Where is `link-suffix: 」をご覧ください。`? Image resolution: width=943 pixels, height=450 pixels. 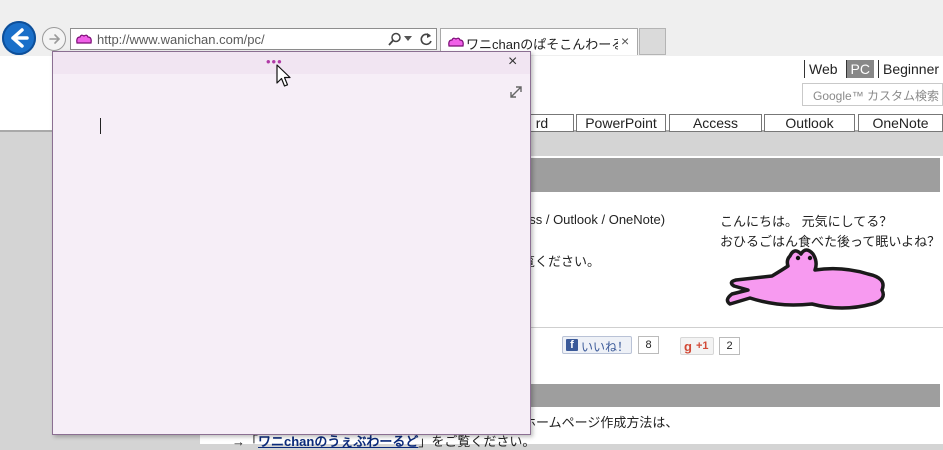 link-suffix: 」をご覧ください。 is located at coordinates (477, 441).